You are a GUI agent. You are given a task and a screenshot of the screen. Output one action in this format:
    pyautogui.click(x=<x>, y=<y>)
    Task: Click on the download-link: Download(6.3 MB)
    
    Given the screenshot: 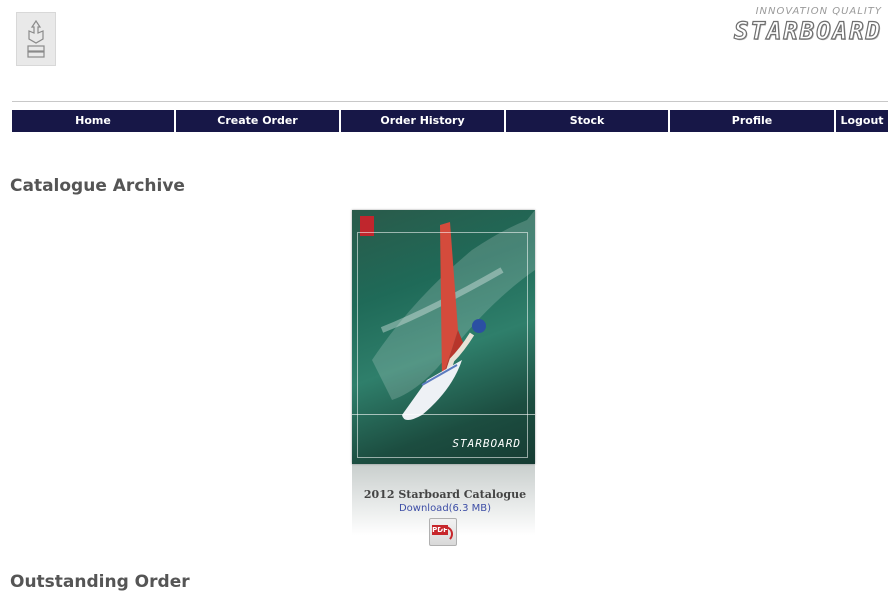 What is the action you would take?
    pyautogui.click(x=445, y=508)
    